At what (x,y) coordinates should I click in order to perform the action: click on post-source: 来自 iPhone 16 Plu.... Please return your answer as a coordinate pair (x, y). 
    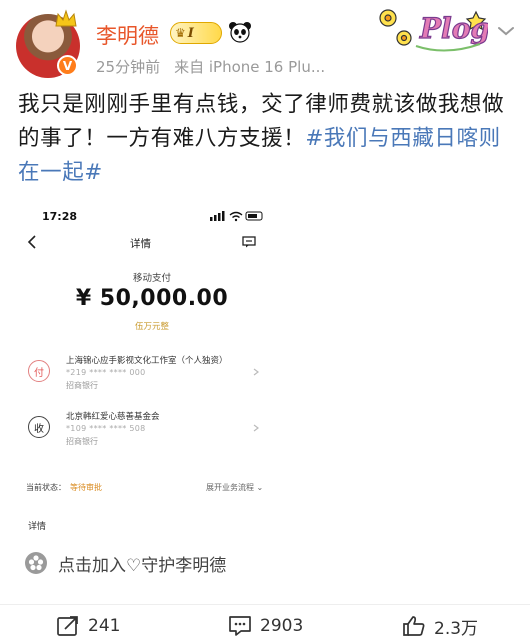
    Looking at the image, I should click on (250, 67).